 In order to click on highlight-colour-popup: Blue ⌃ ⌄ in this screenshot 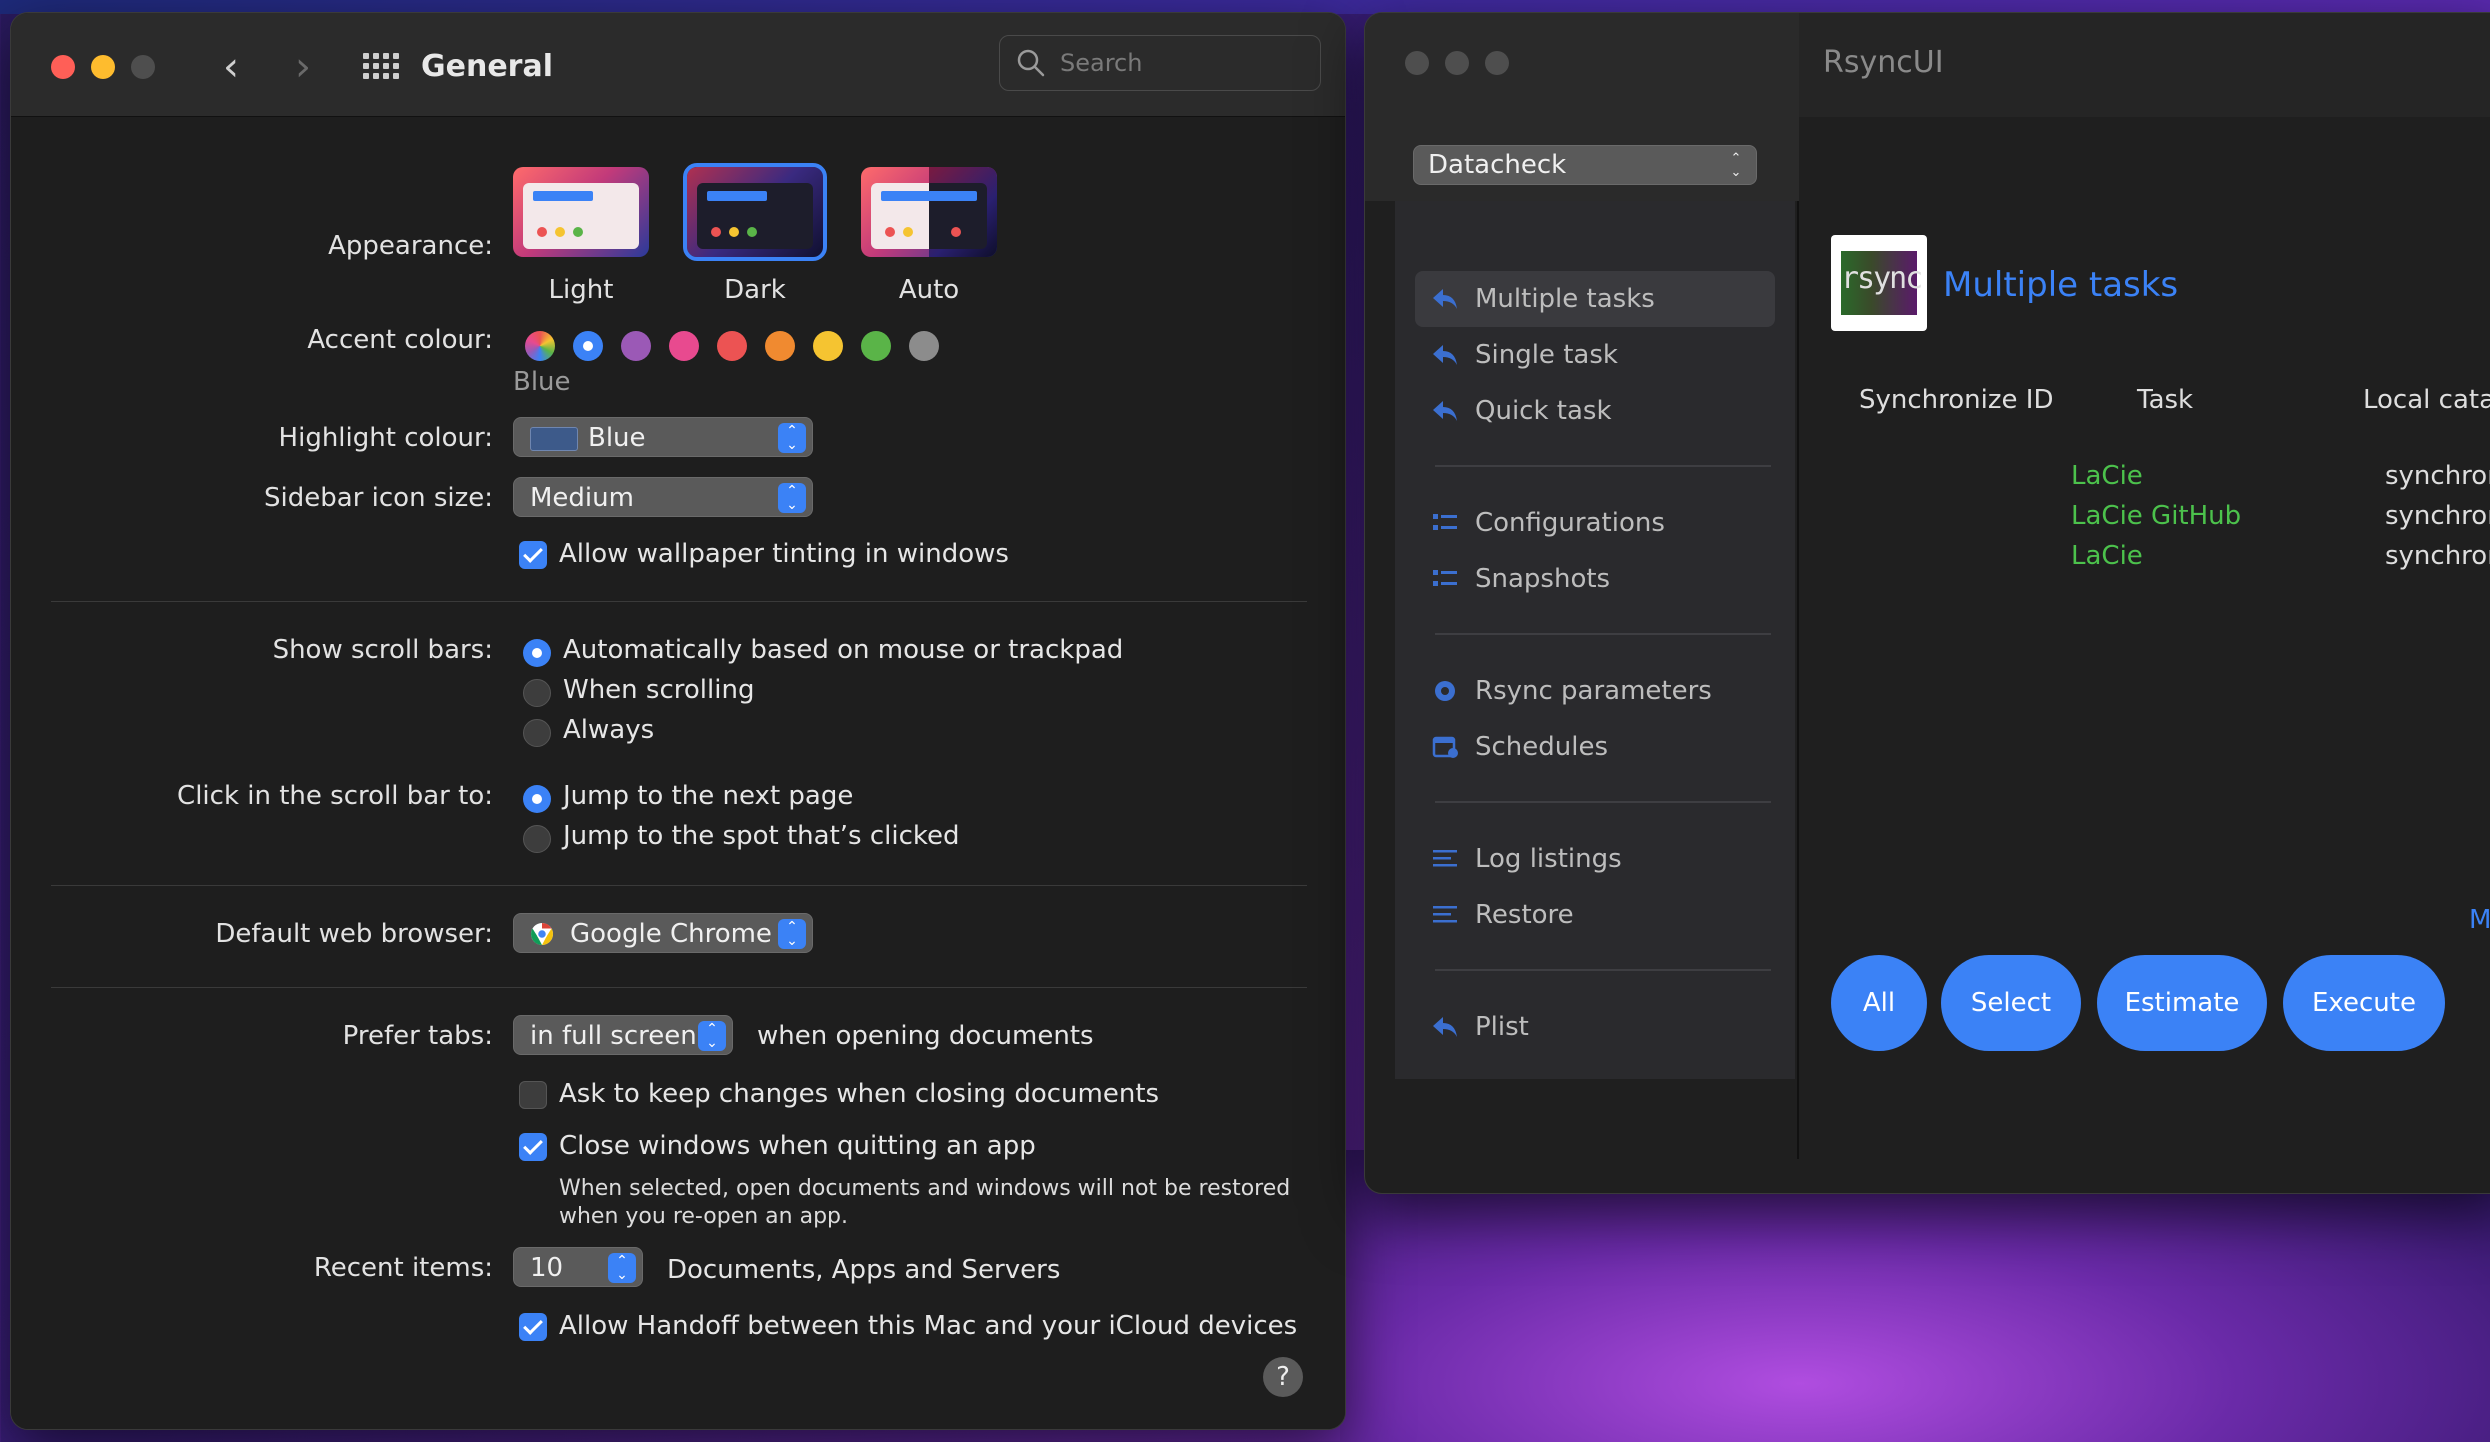, I will do `click(663, 437)`.